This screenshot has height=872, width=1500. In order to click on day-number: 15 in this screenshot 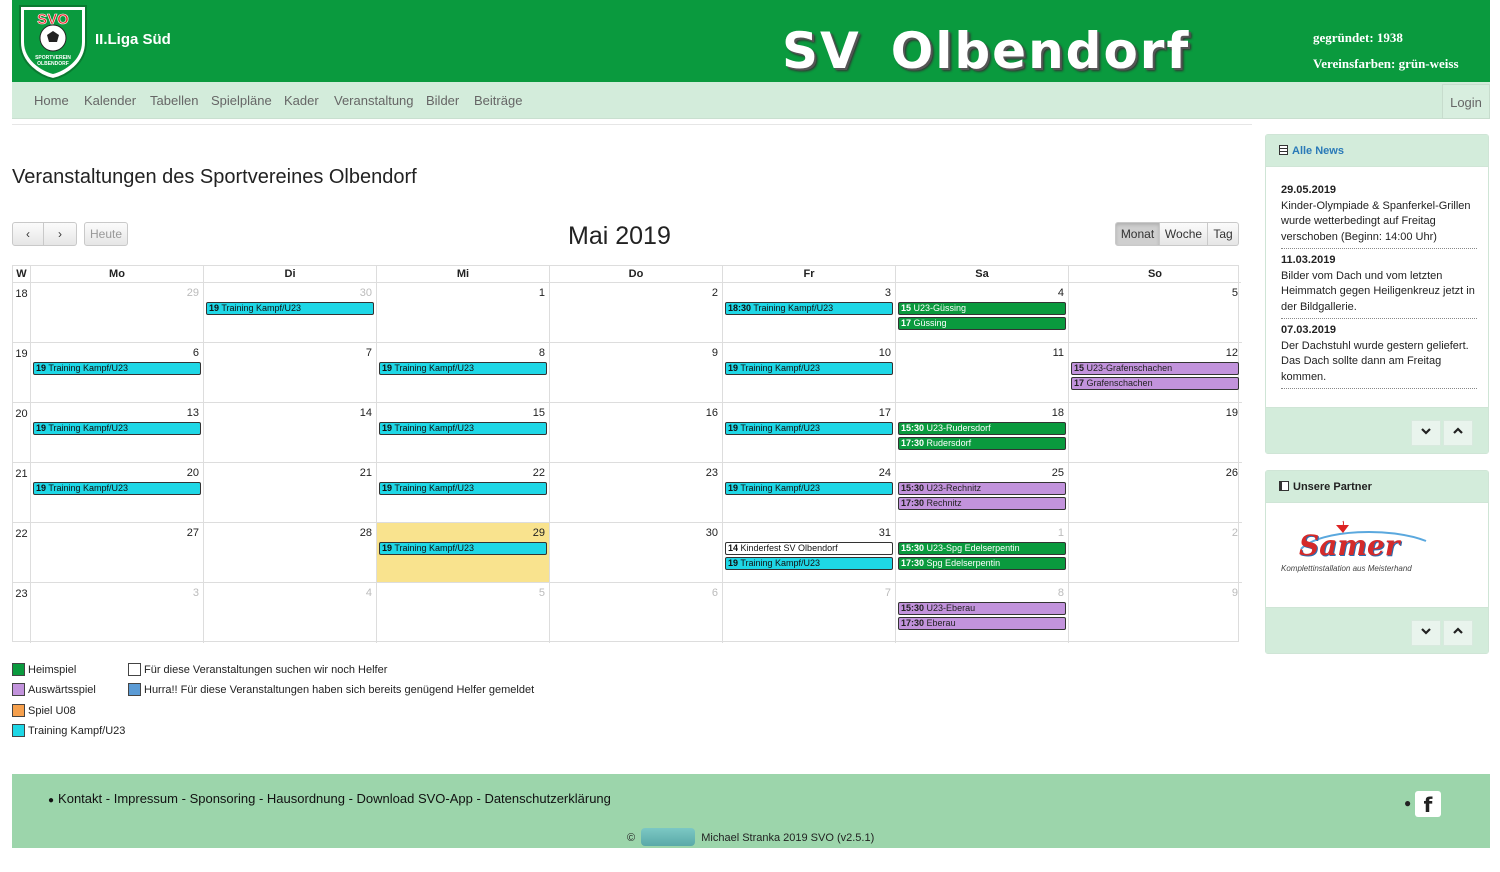, I will do `click(539, 413)`.